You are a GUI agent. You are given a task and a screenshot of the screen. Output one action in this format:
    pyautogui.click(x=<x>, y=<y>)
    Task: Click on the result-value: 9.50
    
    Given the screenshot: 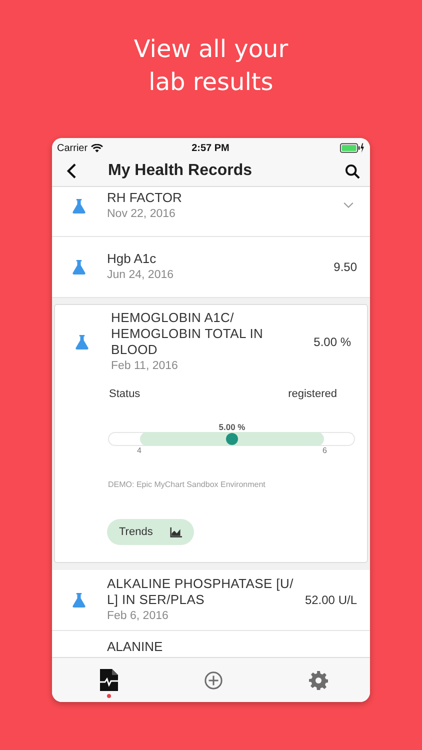 What is the action you would take?
    pyautogui.click(x=345, y=267)
    